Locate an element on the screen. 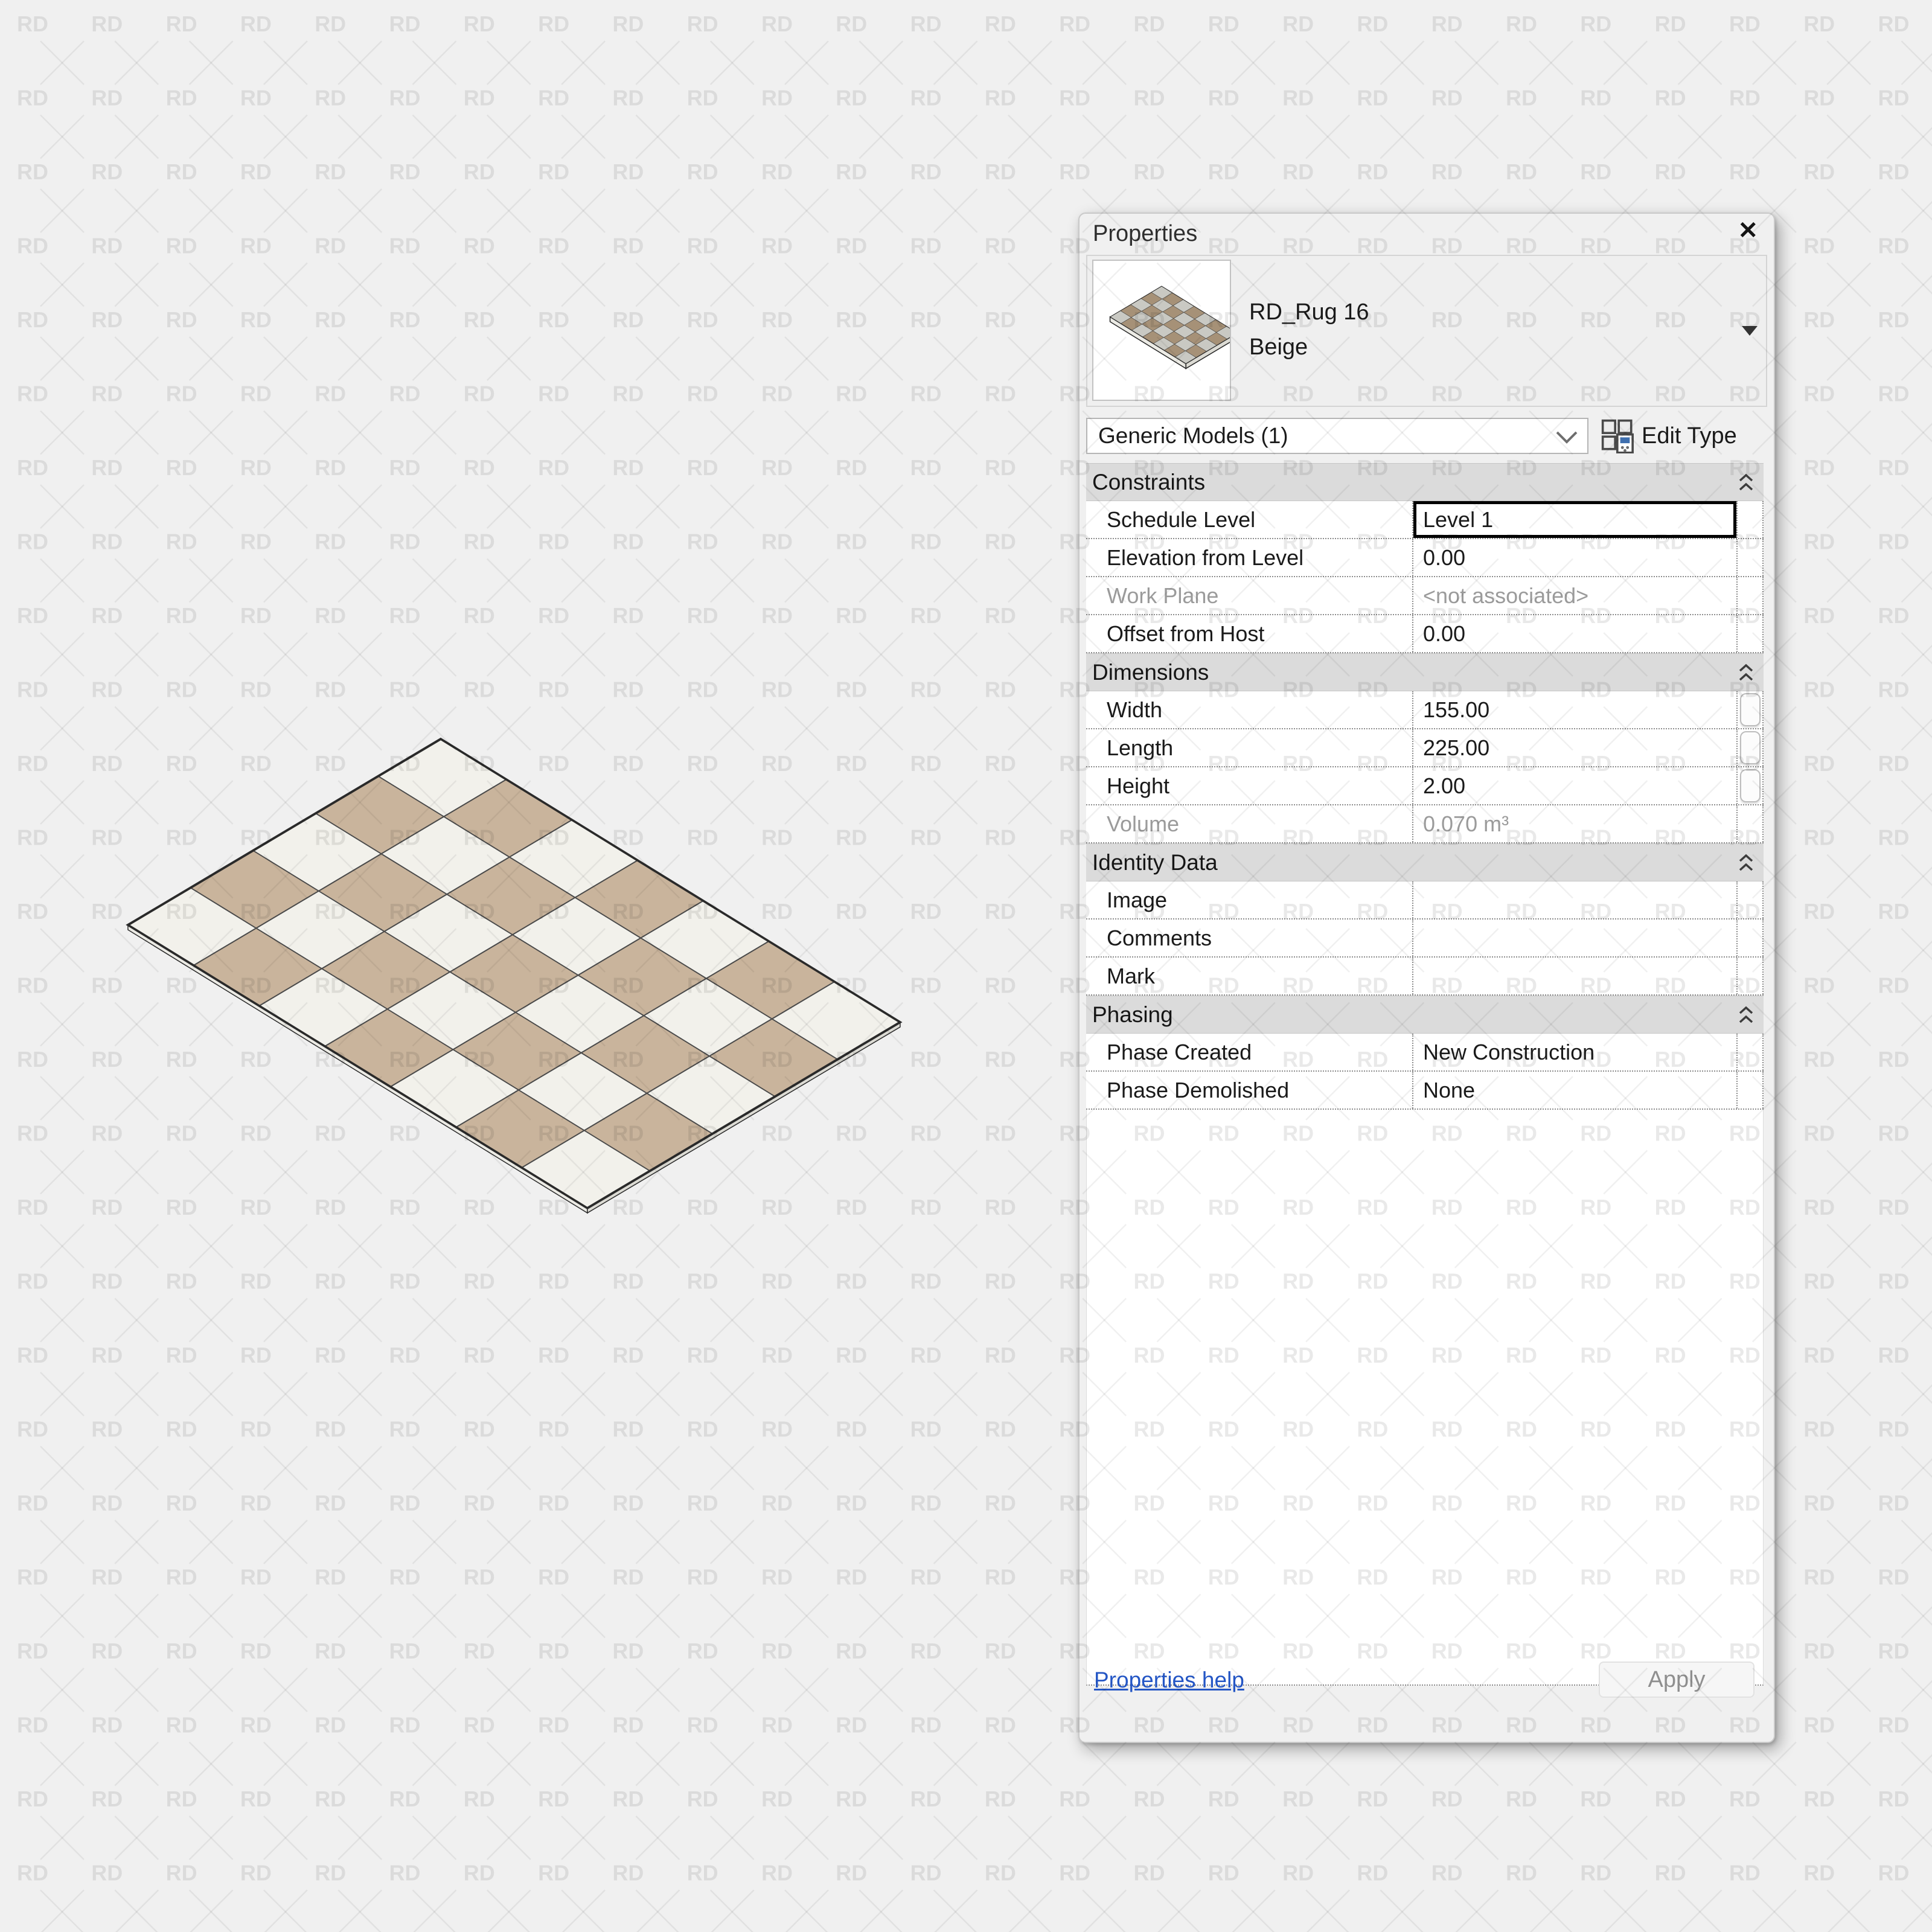 Image resolution: width=1932 pixels, height=1932 pixels. property-name: Volume is located at coordinates (1144, 824).